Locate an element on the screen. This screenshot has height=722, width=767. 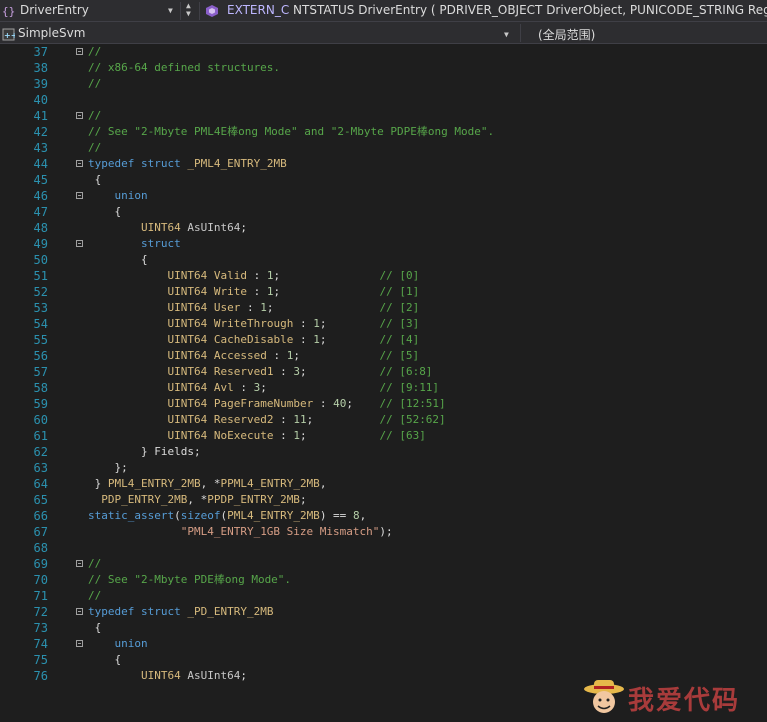
line-number: 71 is located at coordinates (40, 596).